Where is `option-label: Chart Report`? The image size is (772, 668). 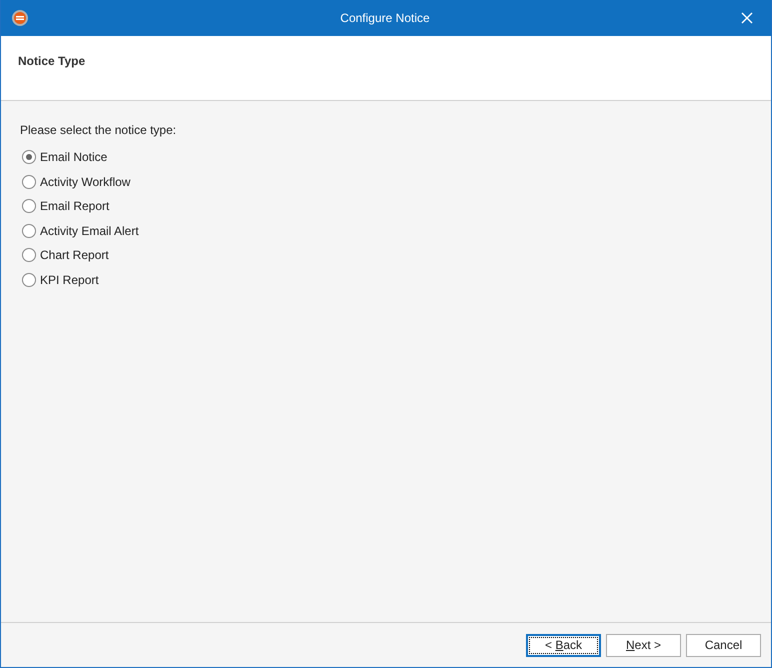 option-label: Chart Report is located at coordinates (74, 255).